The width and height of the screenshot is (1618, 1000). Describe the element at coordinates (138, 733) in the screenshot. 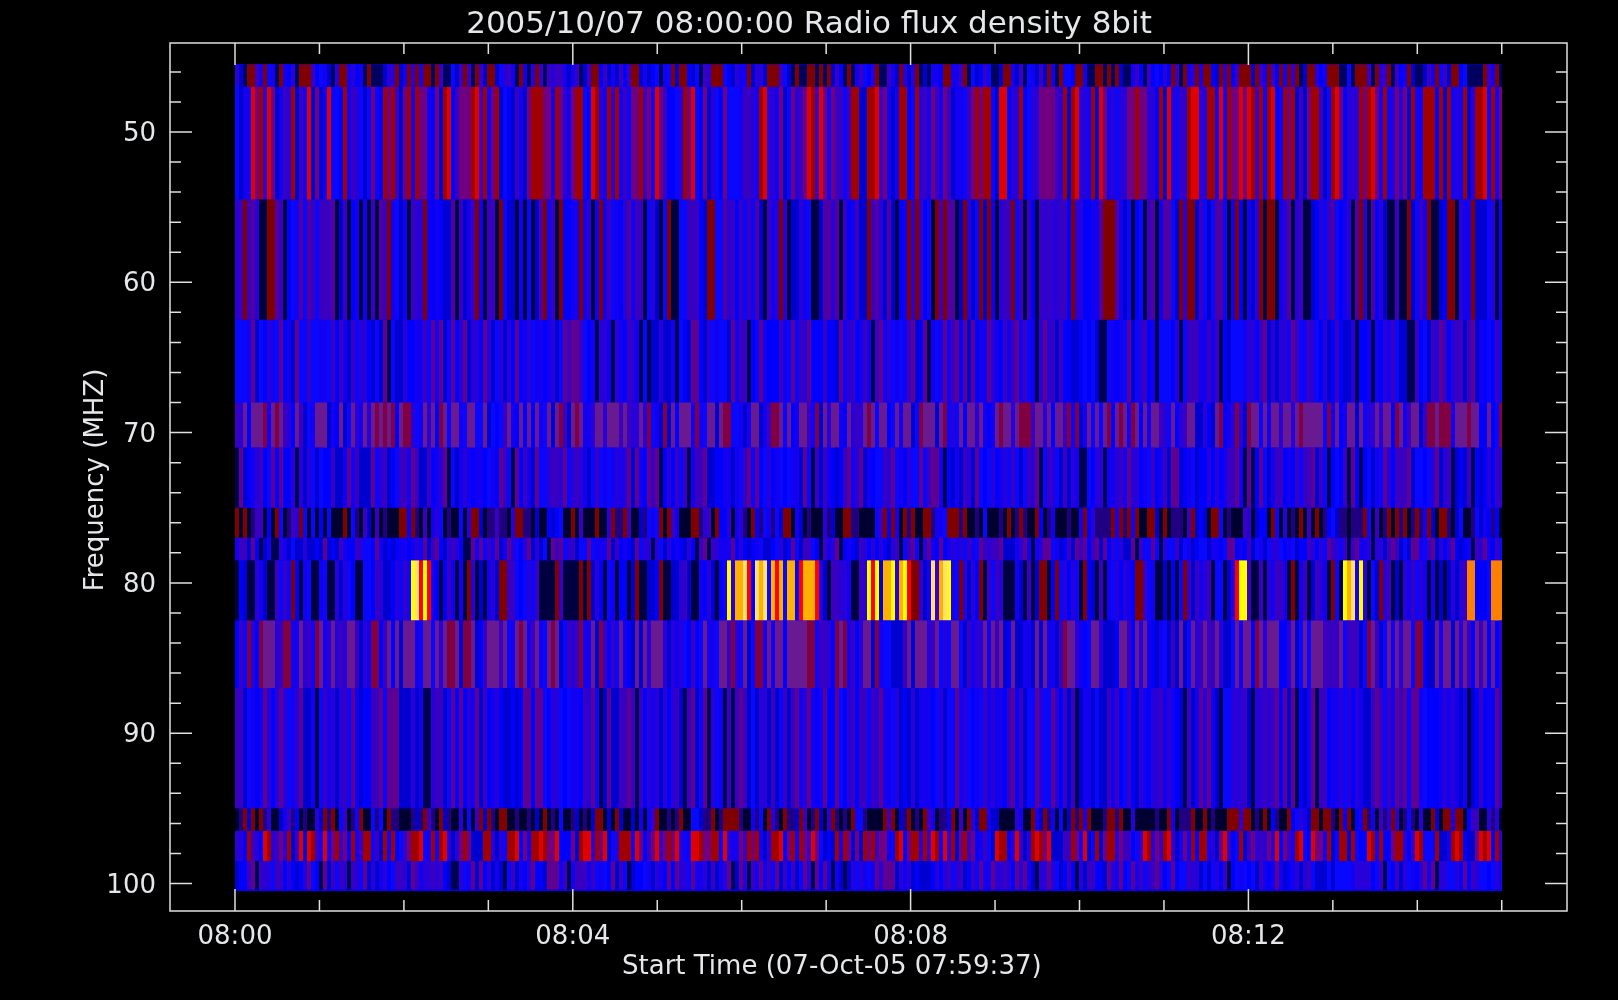

I see `y-tick-label: 90` at that location.